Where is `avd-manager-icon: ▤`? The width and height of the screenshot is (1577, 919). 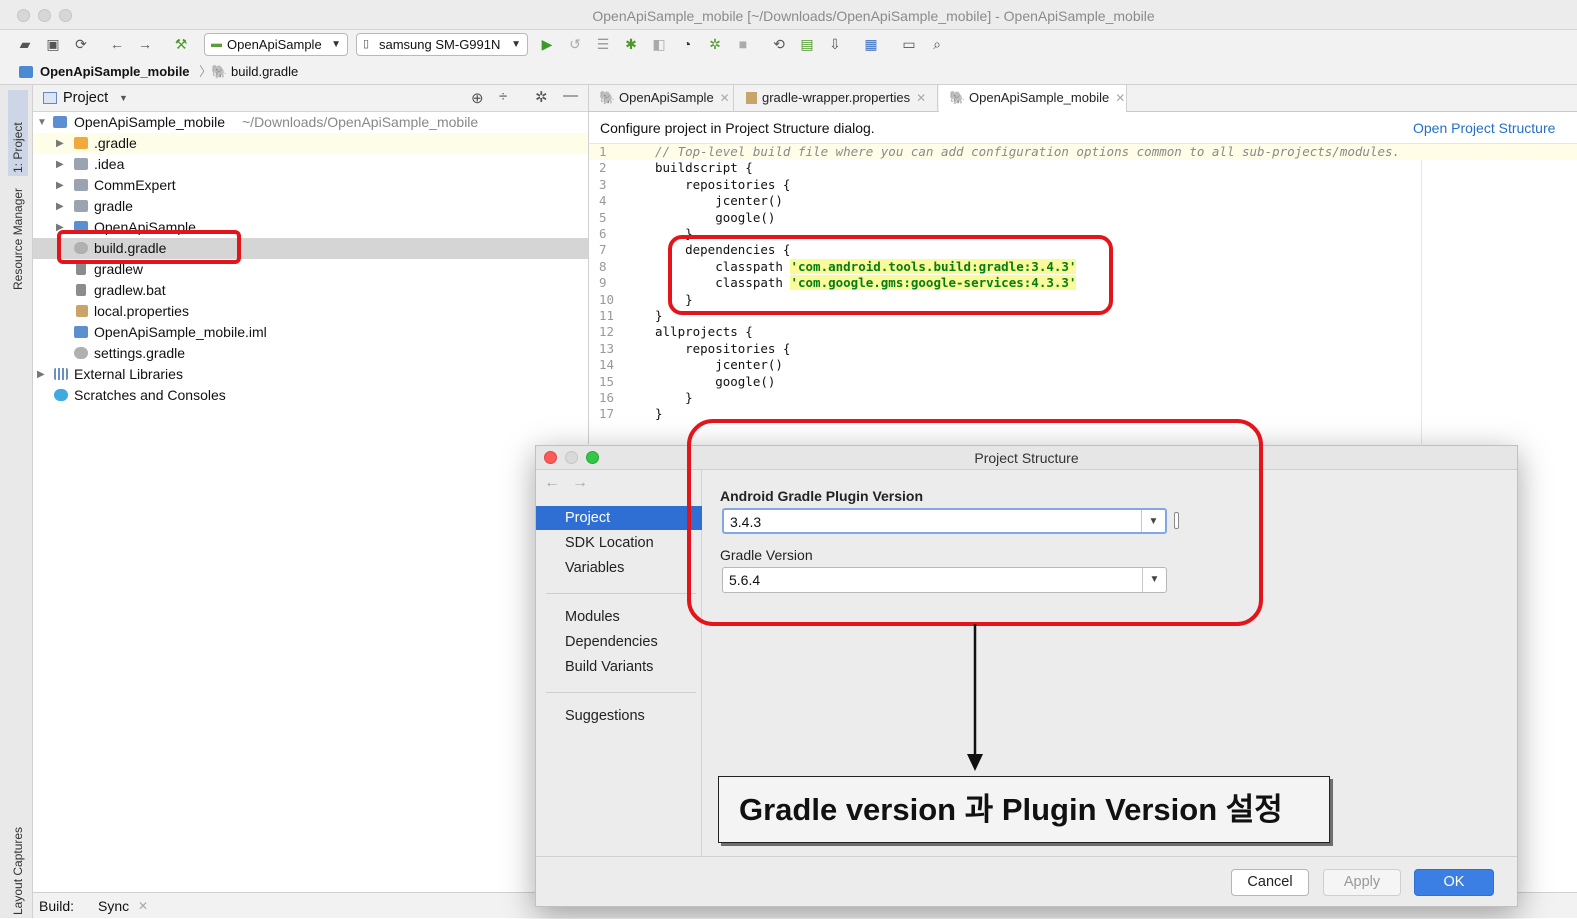
avd-manager-icon: ▤ is located at coordinates (807, 44).